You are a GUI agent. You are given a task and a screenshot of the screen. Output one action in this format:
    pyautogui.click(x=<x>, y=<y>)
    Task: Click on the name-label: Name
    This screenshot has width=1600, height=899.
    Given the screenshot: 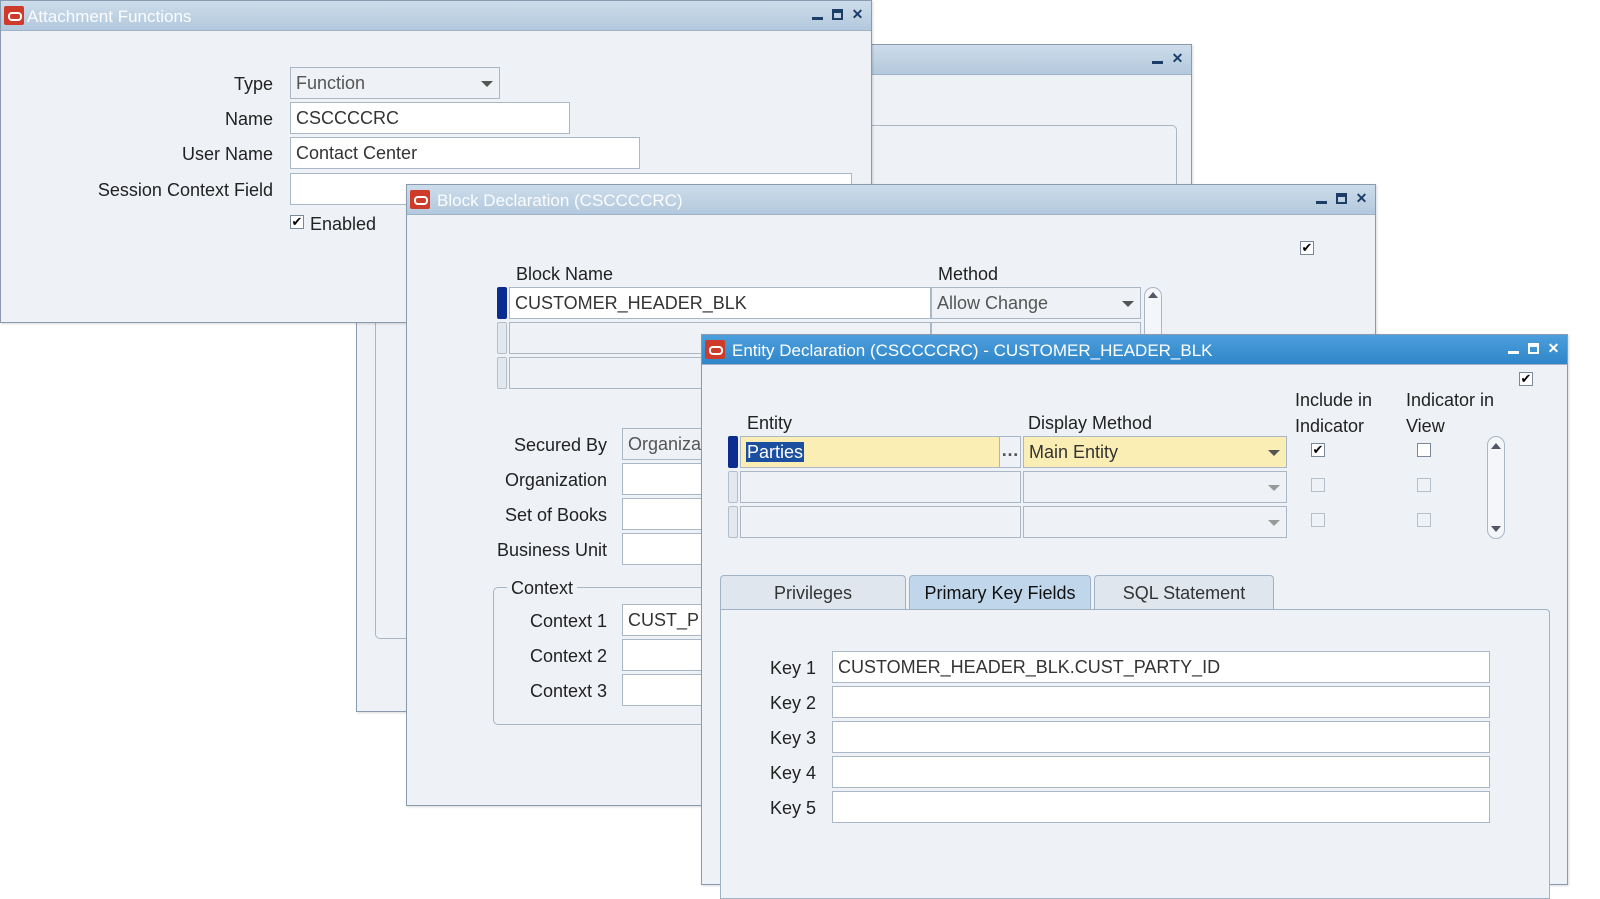 What is the action you would take?
    pyautogui.click(x=248, y=119)
    